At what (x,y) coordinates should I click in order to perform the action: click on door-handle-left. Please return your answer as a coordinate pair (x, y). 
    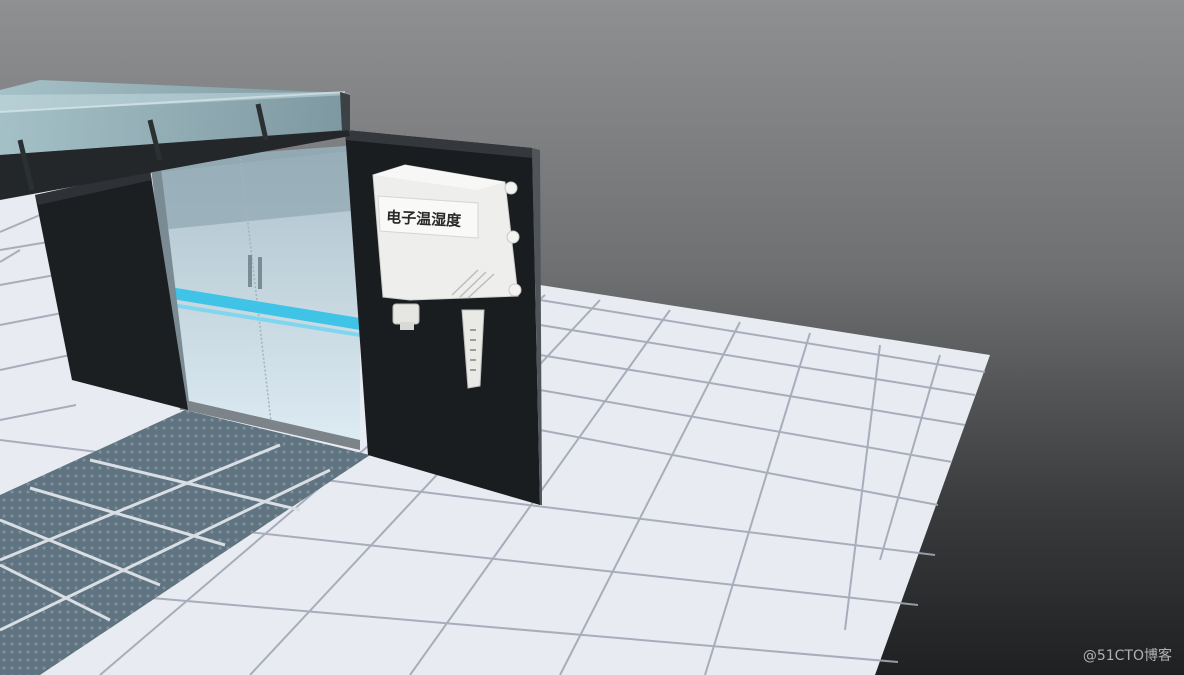
    Looking at the image, I should click on (250, 271).